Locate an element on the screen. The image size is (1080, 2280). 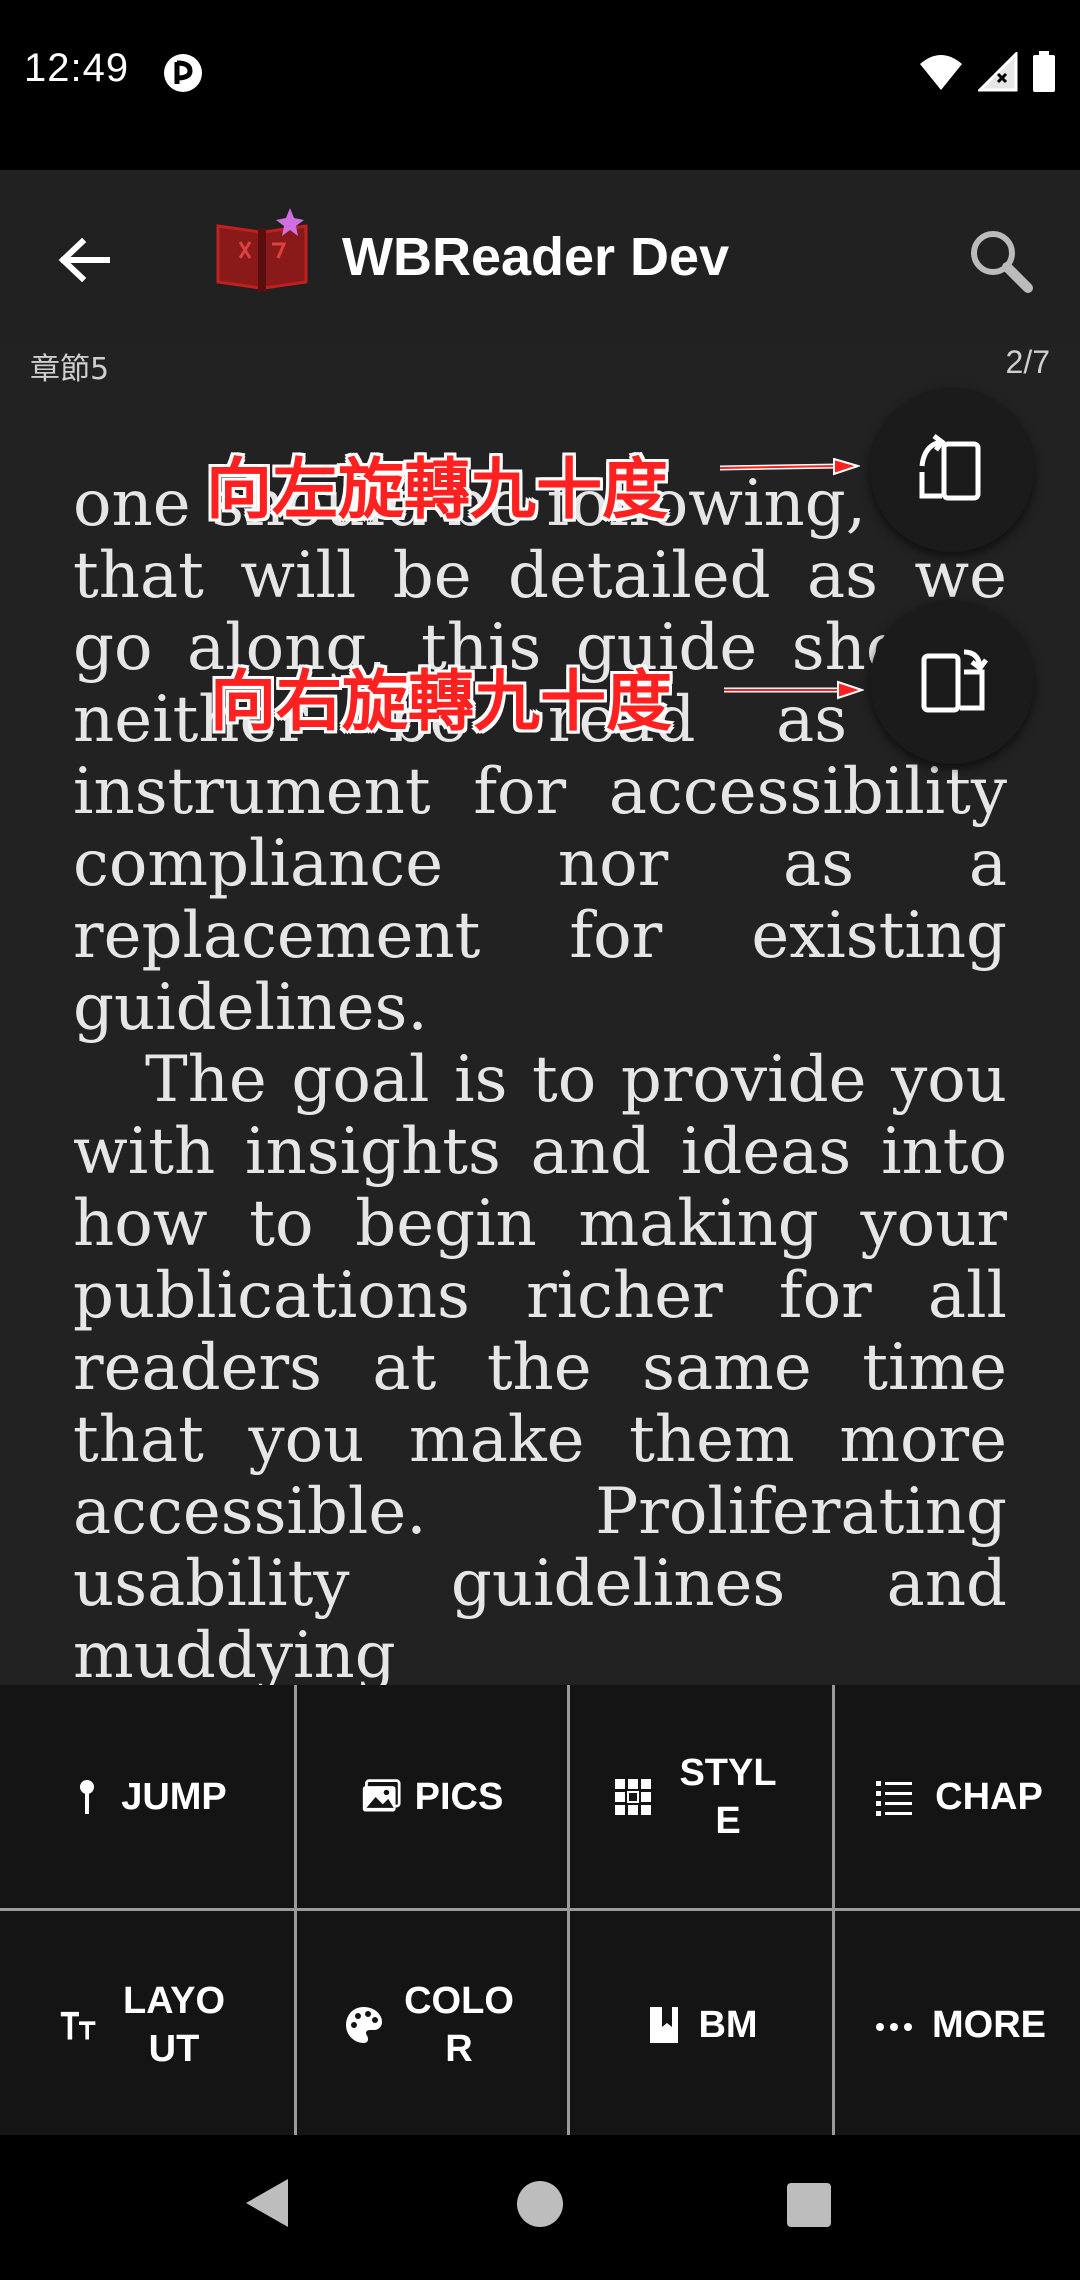
rotate-left-button is located at coordinates (952, 470).